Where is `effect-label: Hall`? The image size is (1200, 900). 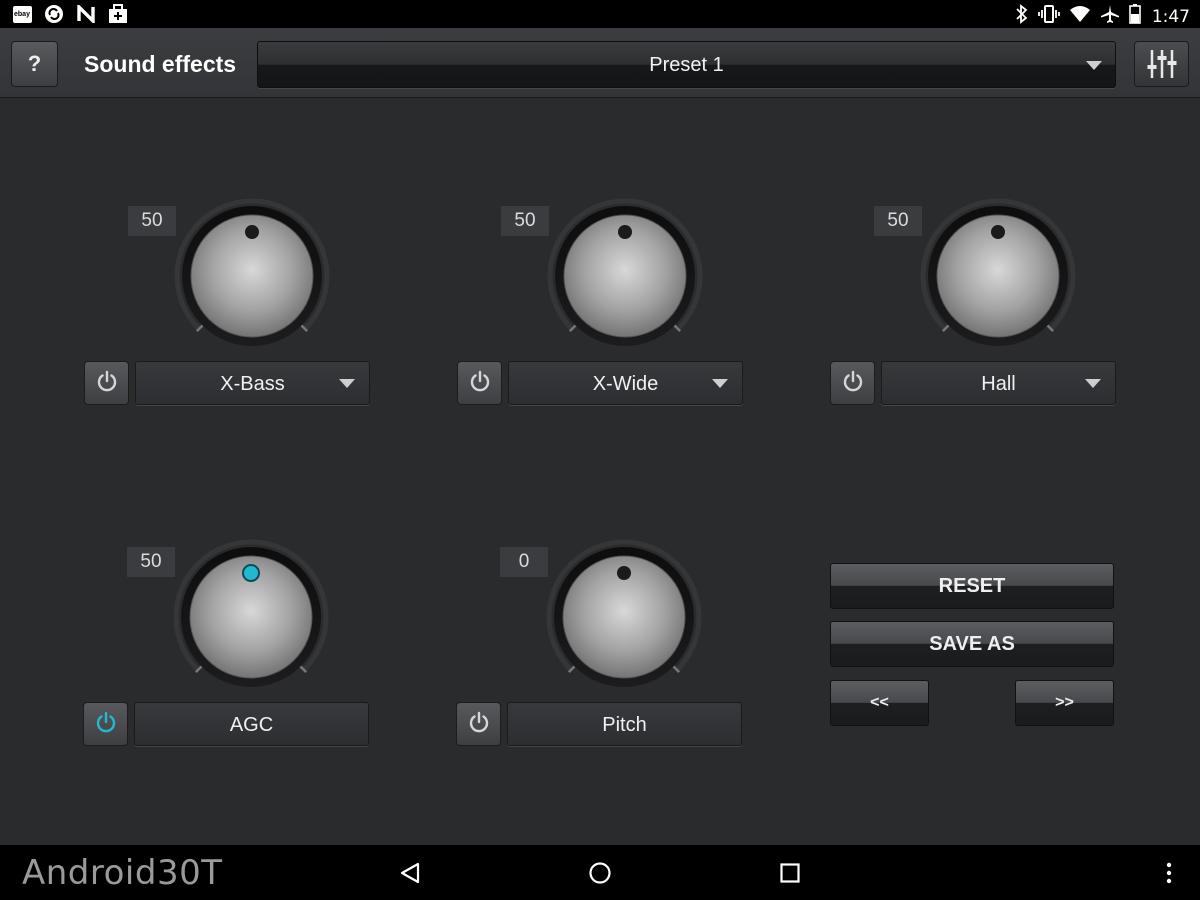 effect-label: Hall is located at coordinates (998, 384).